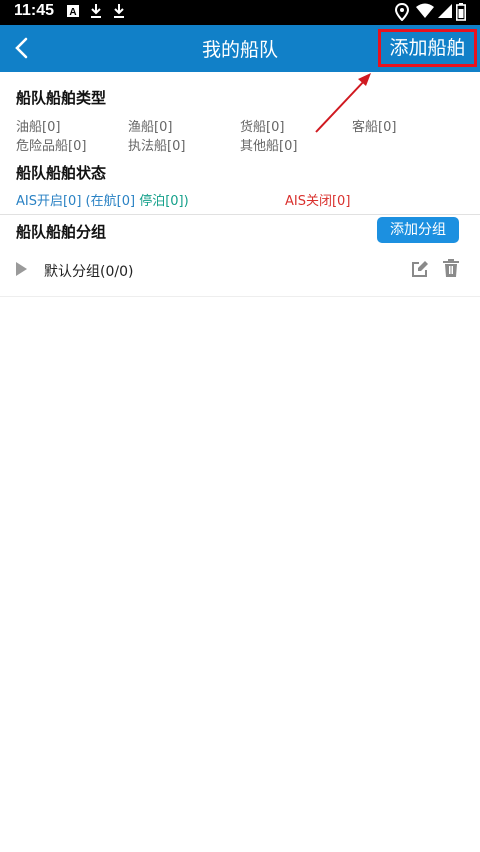 This screenshot has width=480, height=852. I want to click on group-name: 默认分组(0/0), so click(89, 272).